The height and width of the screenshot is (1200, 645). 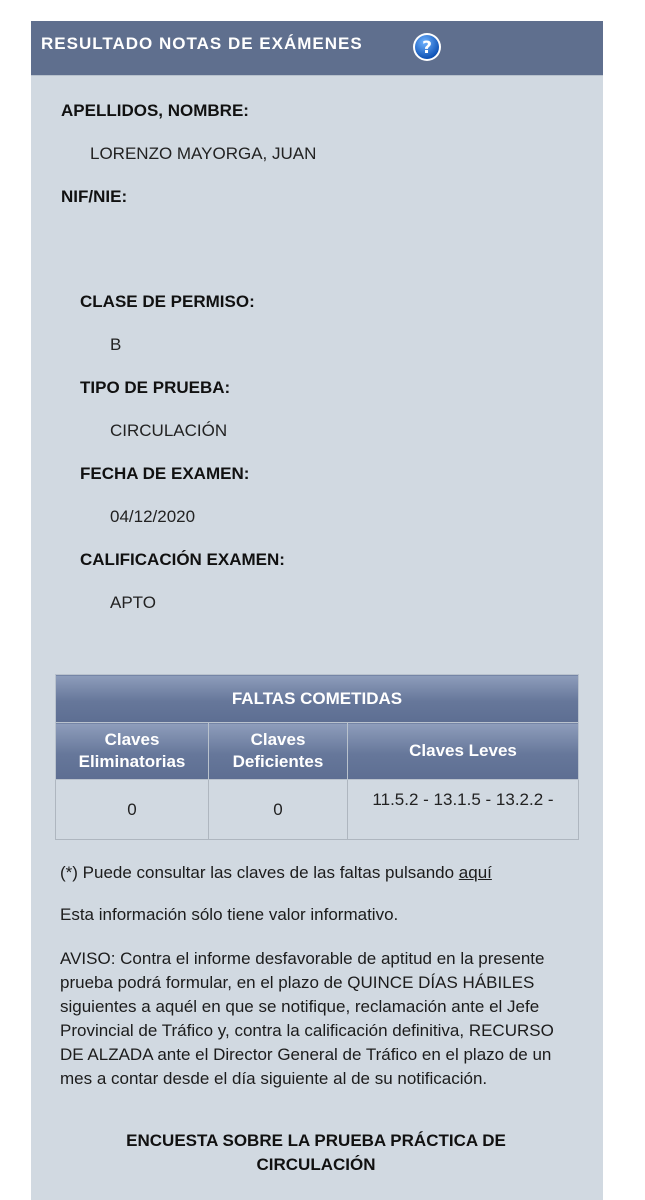 I want to click on faults-table-title: FALTAS COMETIDAS, so click(x=317, y=698).